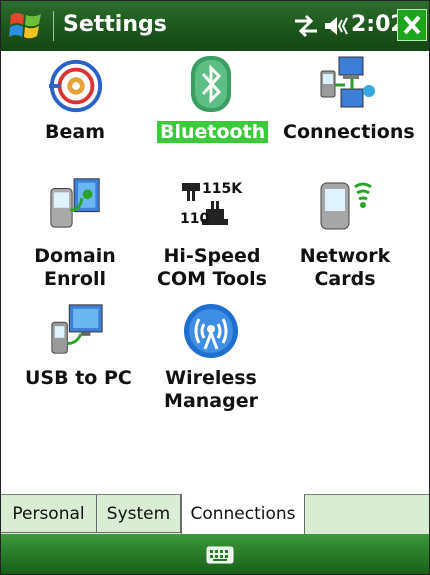  What do you see at coordinates (78, 378) in the screenshot?
I see `item-label: USB to PC` at bounding box center [78, 378].